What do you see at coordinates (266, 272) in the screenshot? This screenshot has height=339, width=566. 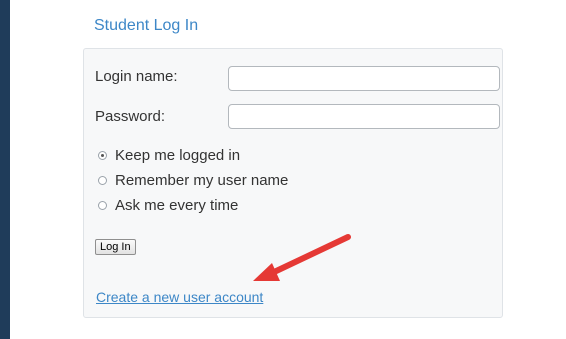 I see `arrow-head` at bounding box center [266, 272].